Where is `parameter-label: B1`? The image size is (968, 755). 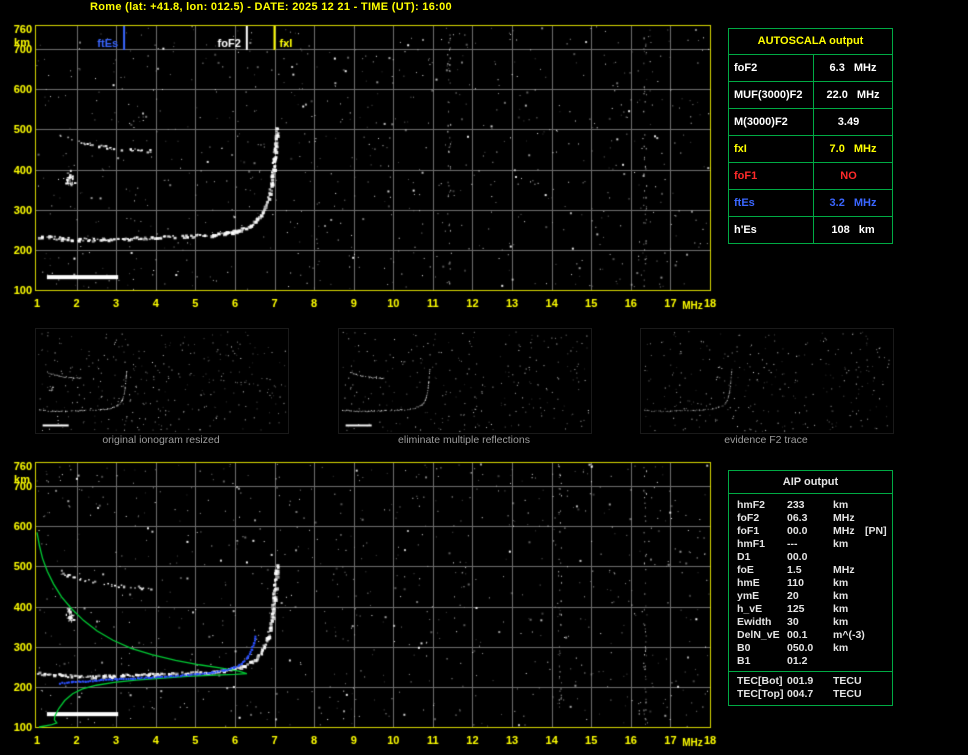
parameter-label: B1 is located at coordinates (744, 661).